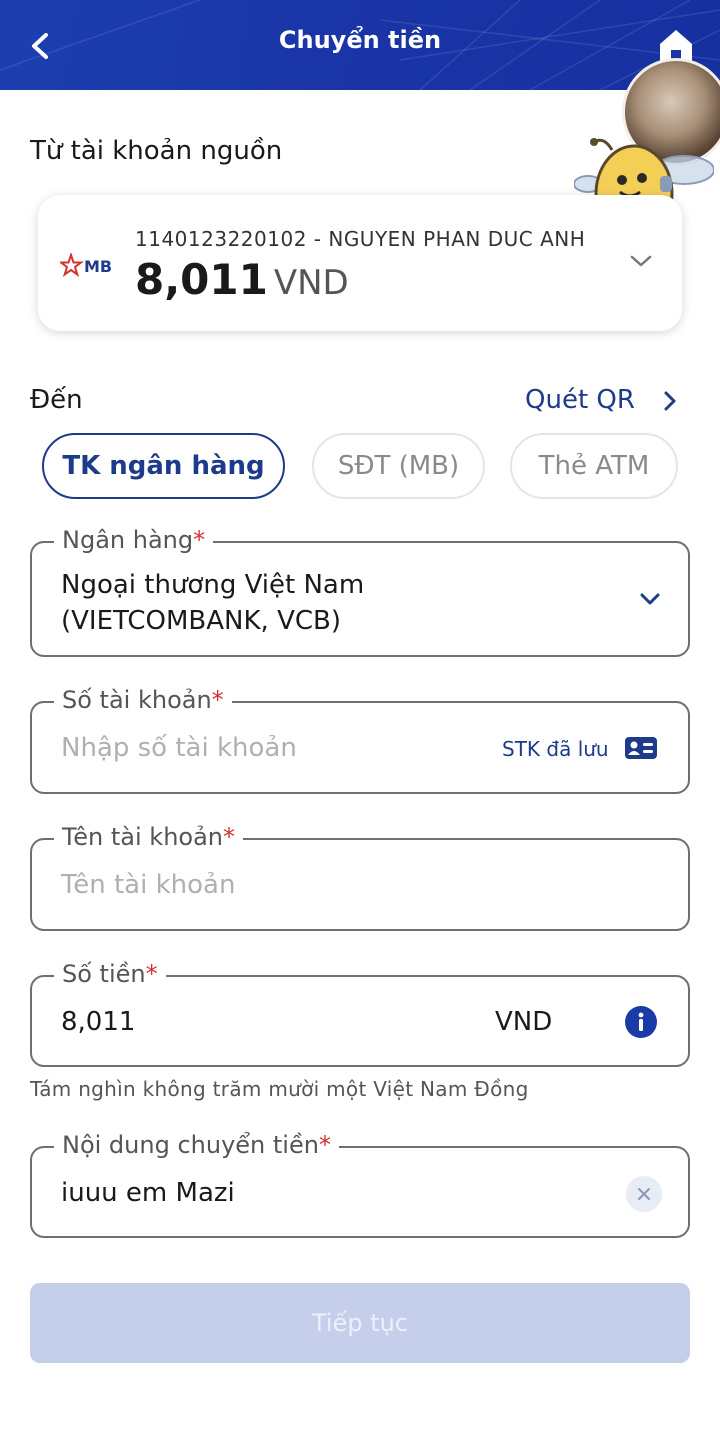  I want to click on chevron-right-icon, so click(670, 401).